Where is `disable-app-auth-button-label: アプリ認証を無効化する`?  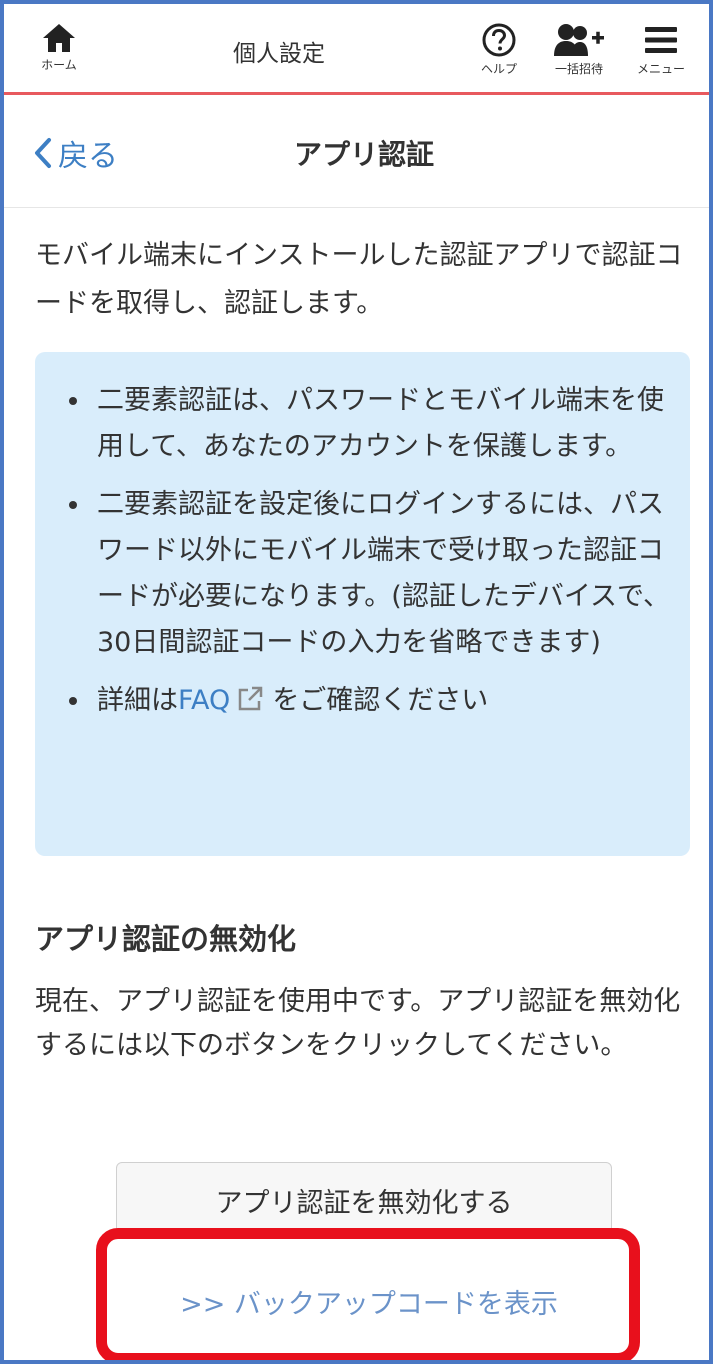
disable-app-auth-button-label: アプリ認証を無効化する is located at coordinates (364, 1203).